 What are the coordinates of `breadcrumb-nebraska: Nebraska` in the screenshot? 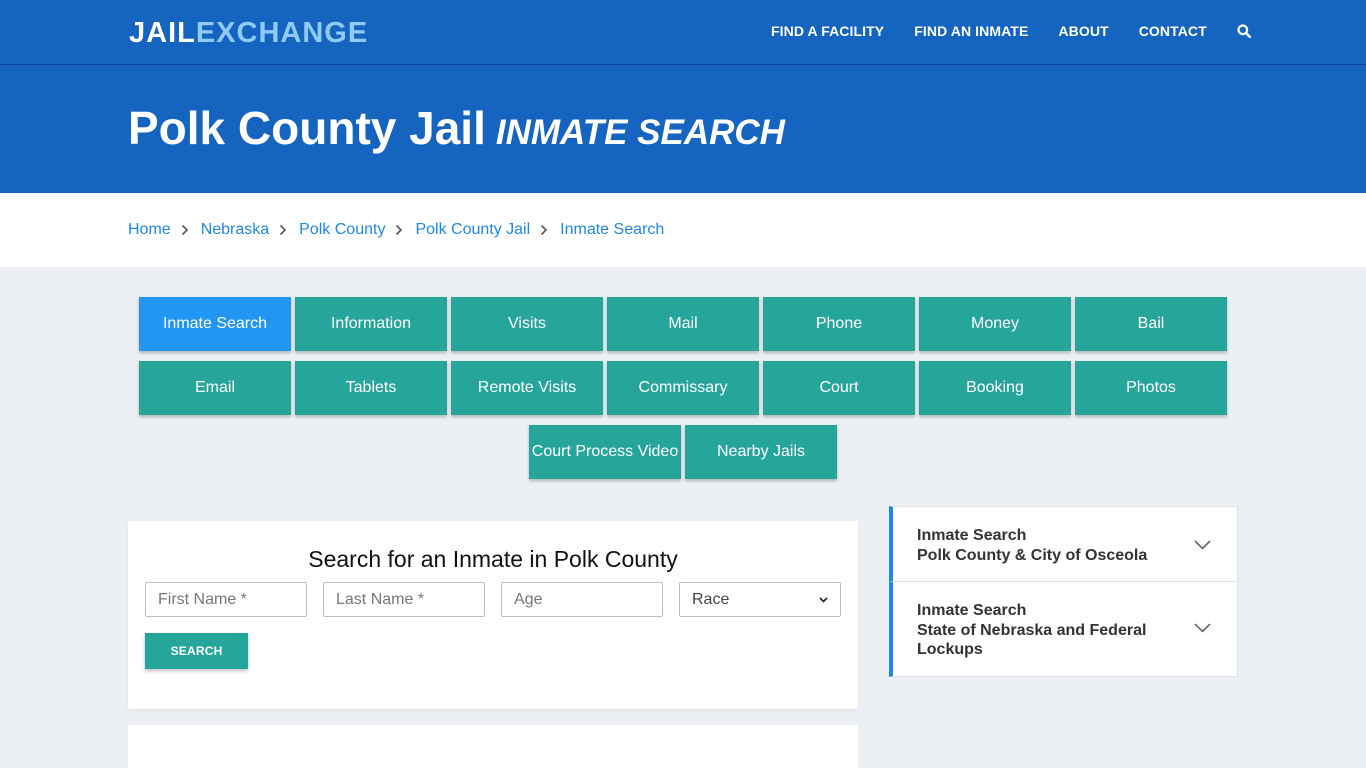 It's located at (235, 230).